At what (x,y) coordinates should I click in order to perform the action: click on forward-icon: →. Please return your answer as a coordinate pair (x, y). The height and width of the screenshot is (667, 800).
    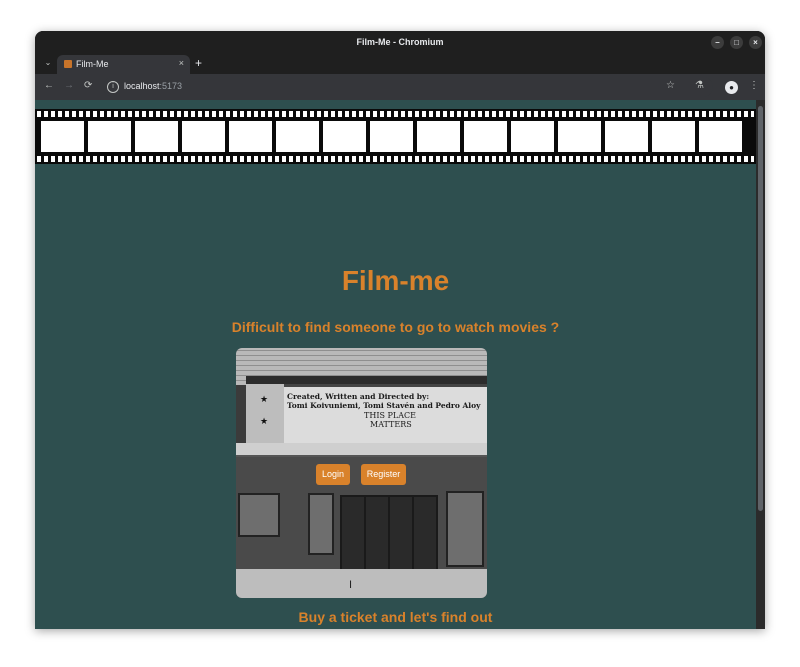
    Looking at the image, I should click on (69, 85).